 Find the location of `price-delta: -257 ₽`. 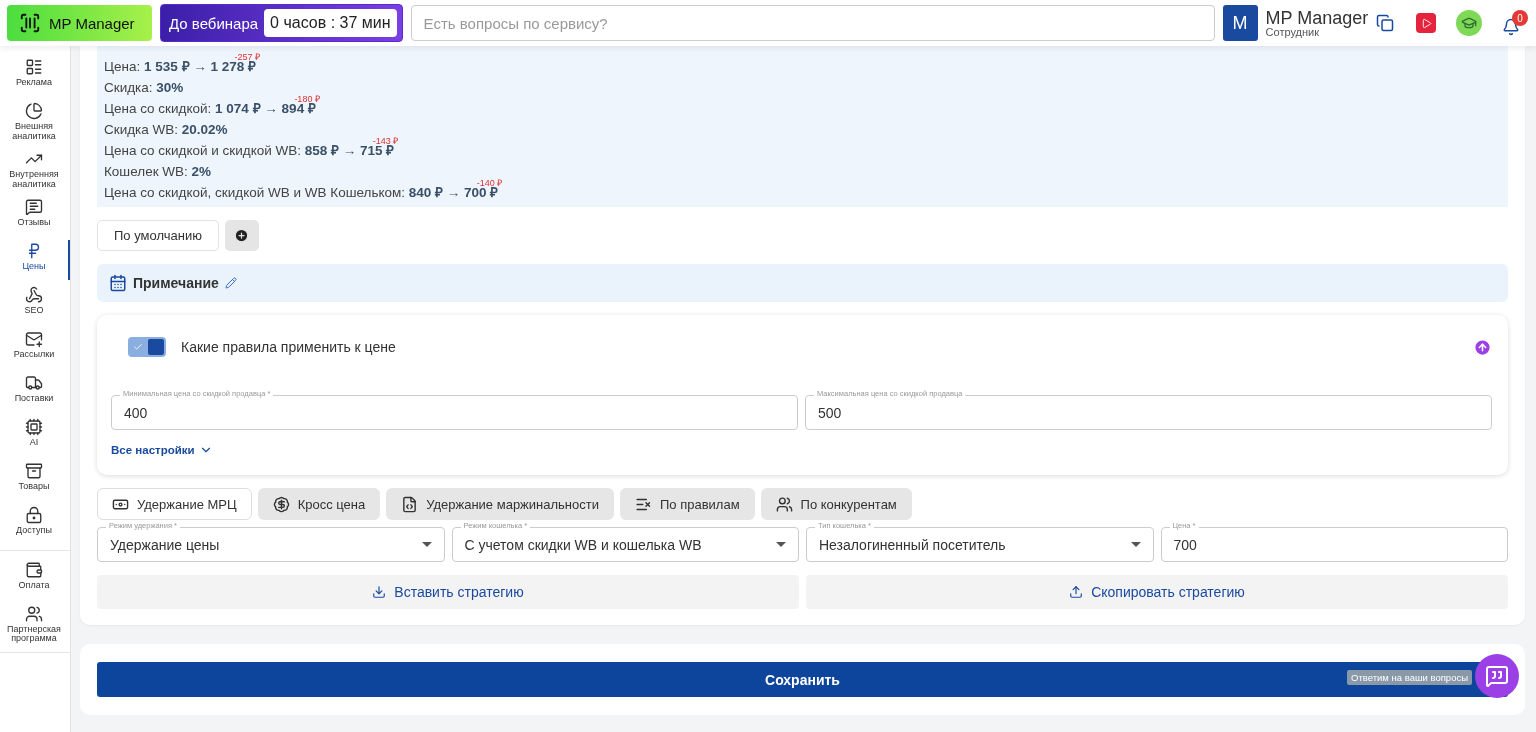

price-delta: -257 ₽ is located at coordinates (247, 57).